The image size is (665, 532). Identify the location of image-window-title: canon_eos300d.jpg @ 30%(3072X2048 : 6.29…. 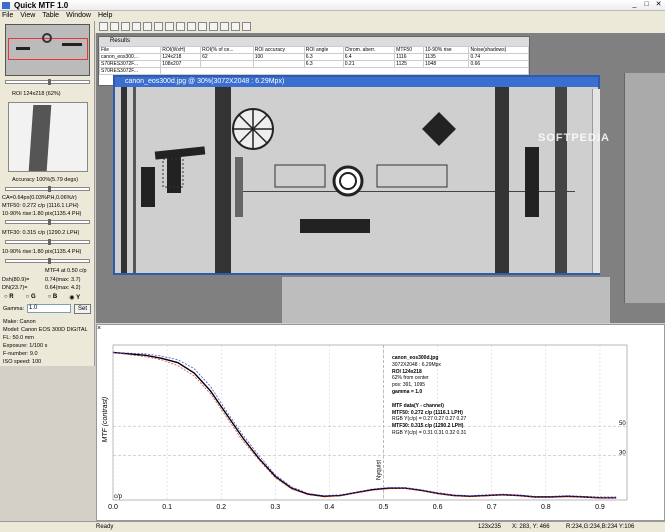
(356, 82).